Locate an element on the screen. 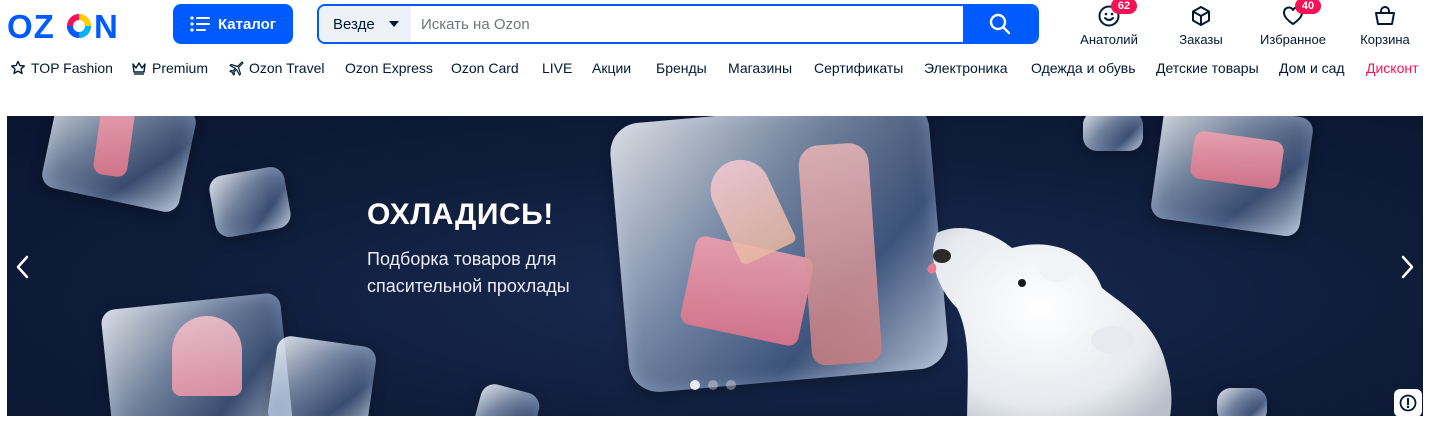 This screenshot has width=1438, height=429. nav-label: Акции is located at coordinates (612, 68).